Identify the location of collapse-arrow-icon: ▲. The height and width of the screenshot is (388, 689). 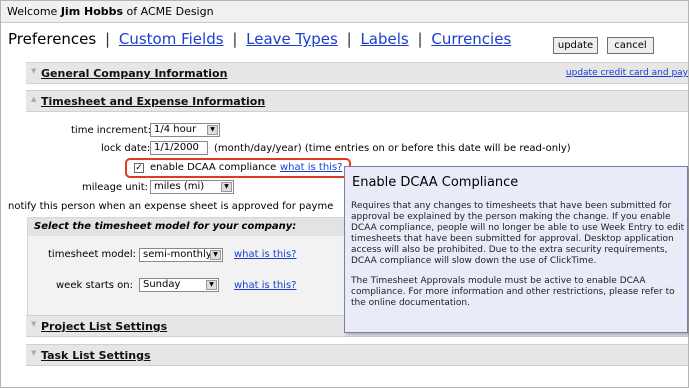
(34, 99).